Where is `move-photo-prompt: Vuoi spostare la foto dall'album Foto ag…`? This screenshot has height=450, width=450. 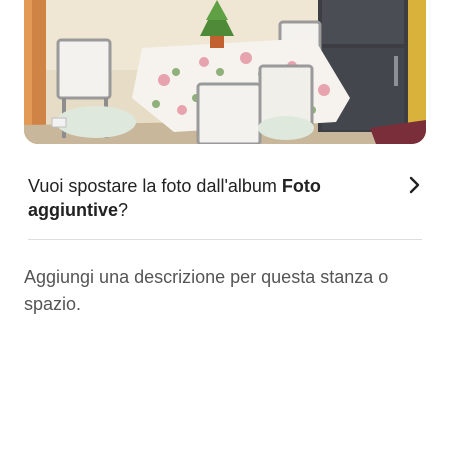
move-photo-prompt: Vuoi spostare la foto dall'album Foto ag… is located at coordinates (193, 198).